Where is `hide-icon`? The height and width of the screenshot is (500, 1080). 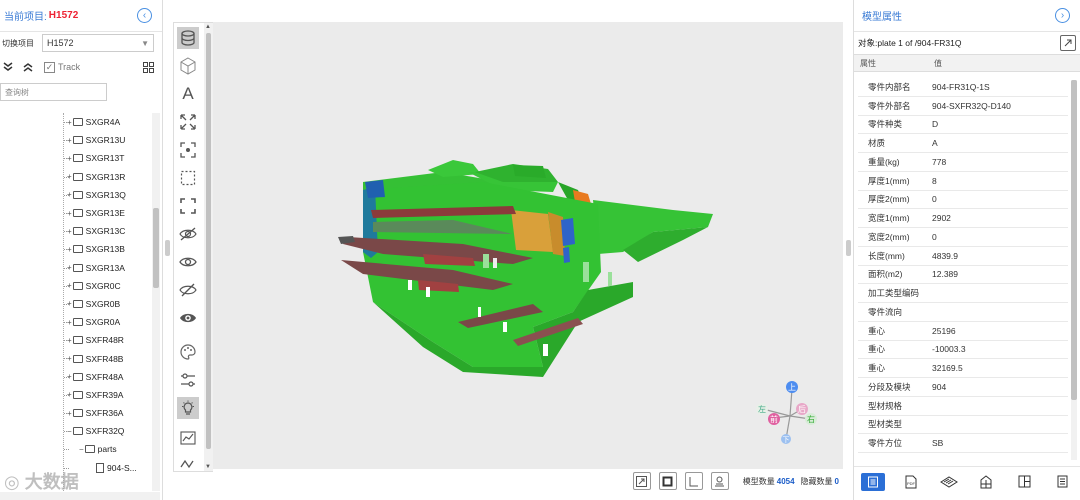
hide-icon is located at coordinates (188, 234).